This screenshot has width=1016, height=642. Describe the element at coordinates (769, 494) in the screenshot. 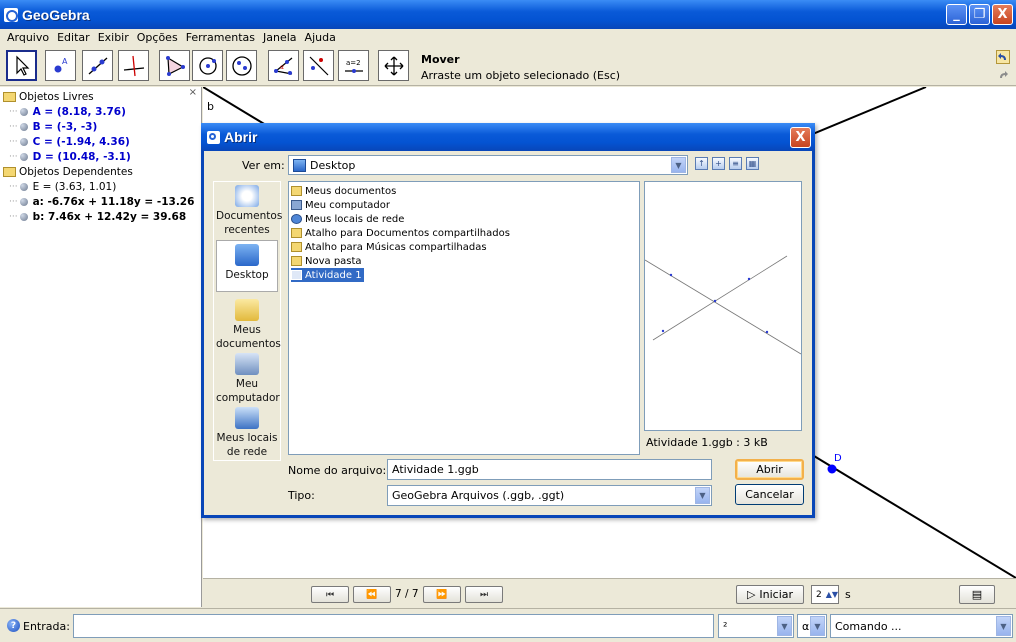

I see `cancel-button: Cancelar` at that location.